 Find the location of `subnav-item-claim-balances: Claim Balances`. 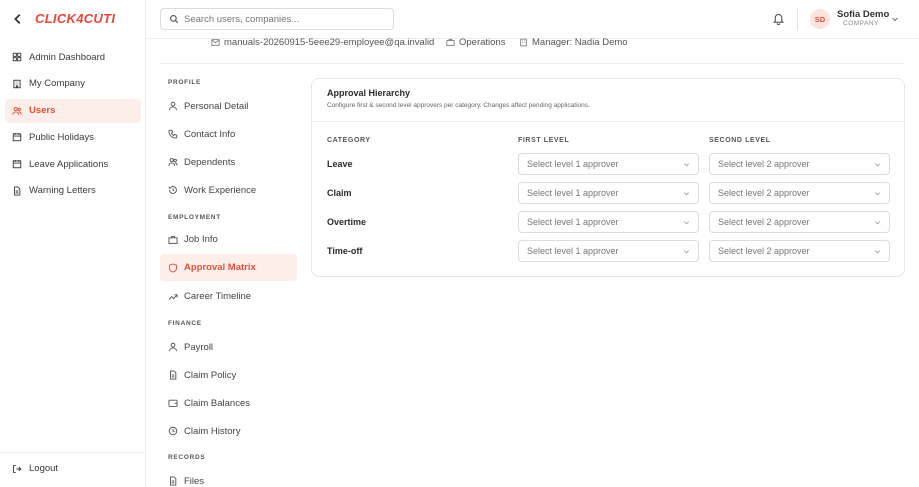

subnav-item-claim-balances: Claim Balances is located at coordinates (228, 403).